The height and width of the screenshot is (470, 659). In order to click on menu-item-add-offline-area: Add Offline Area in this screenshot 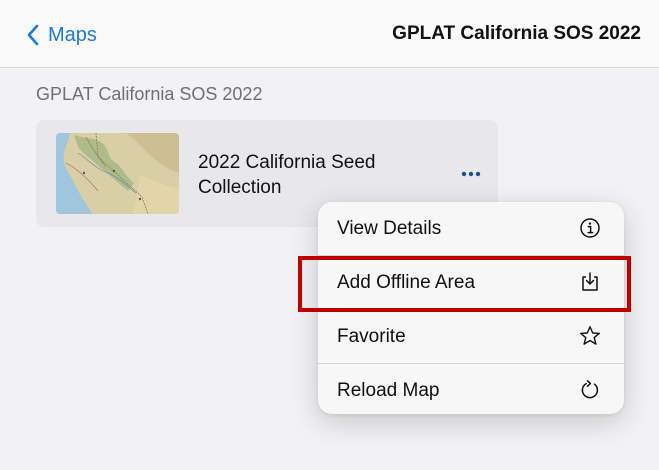, I will do `click(471, 282)`.